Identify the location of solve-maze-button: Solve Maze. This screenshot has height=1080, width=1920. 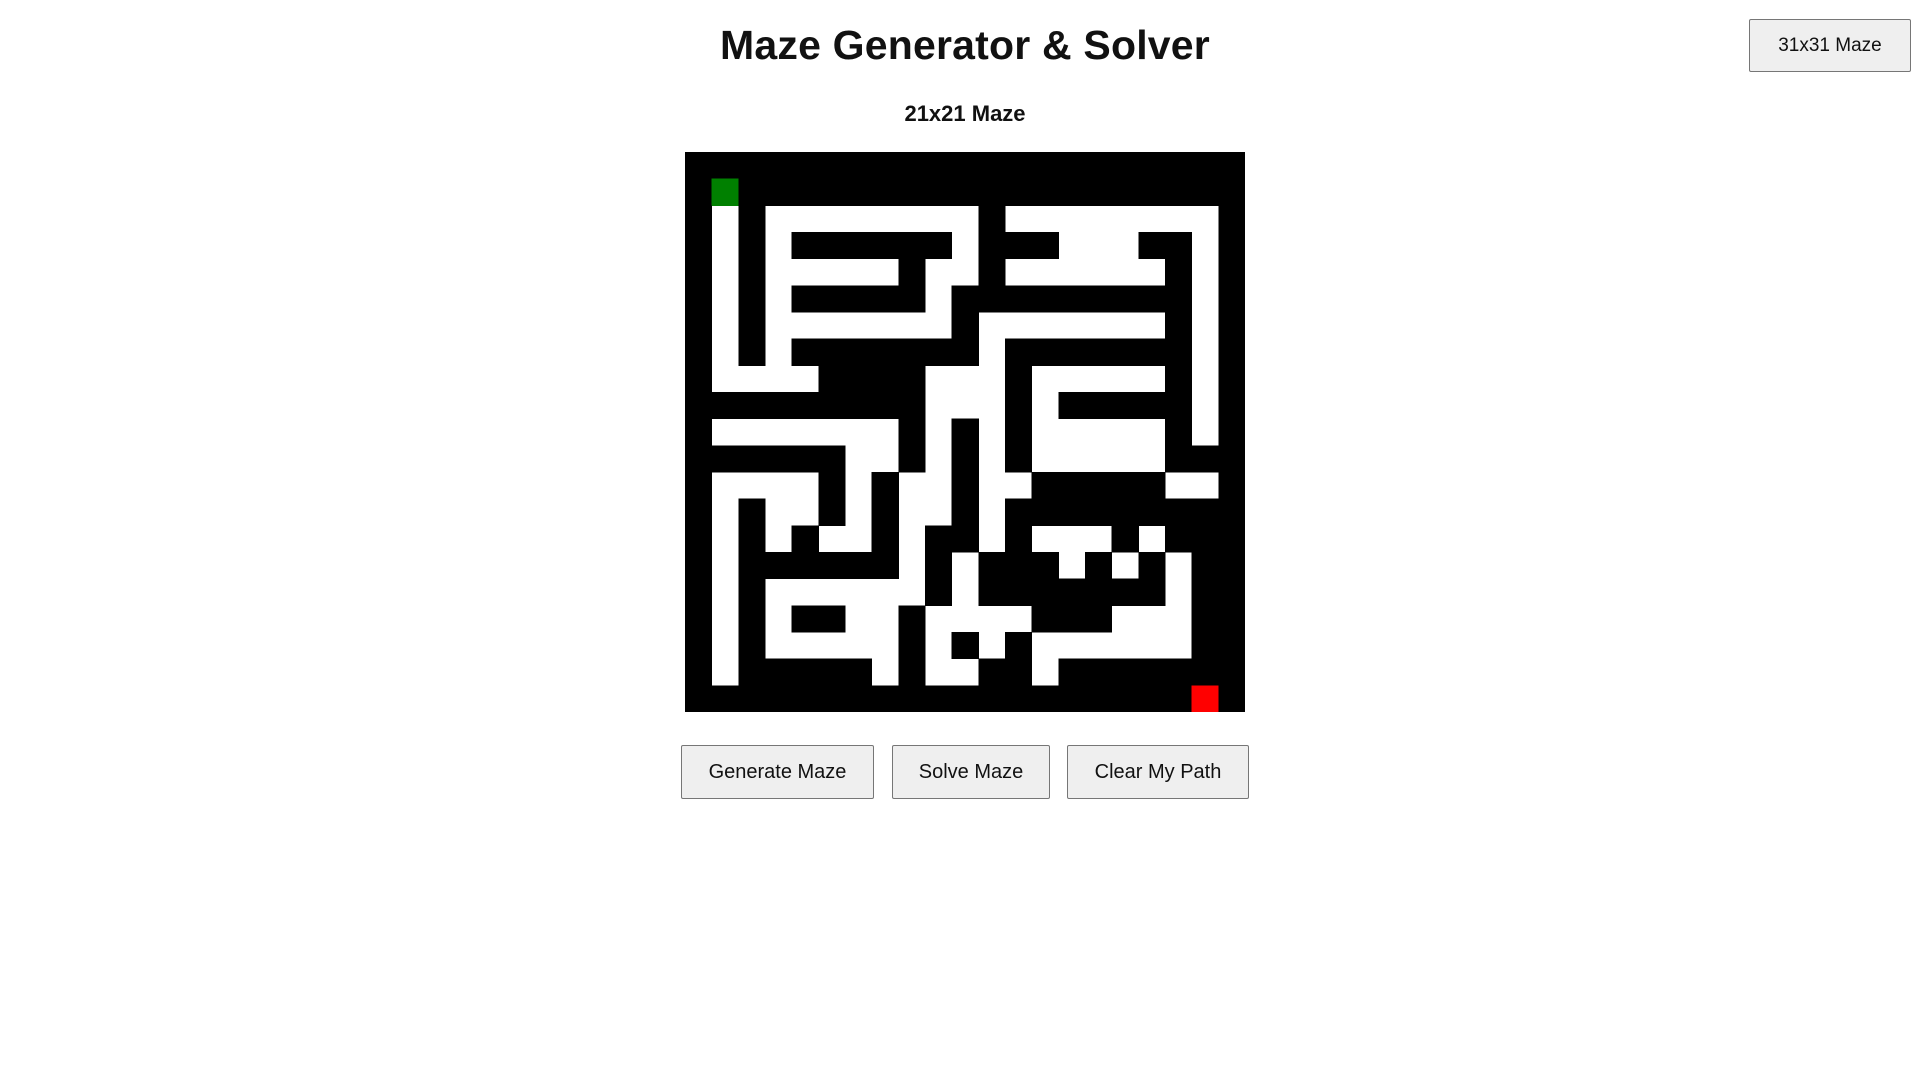
(971, 772).